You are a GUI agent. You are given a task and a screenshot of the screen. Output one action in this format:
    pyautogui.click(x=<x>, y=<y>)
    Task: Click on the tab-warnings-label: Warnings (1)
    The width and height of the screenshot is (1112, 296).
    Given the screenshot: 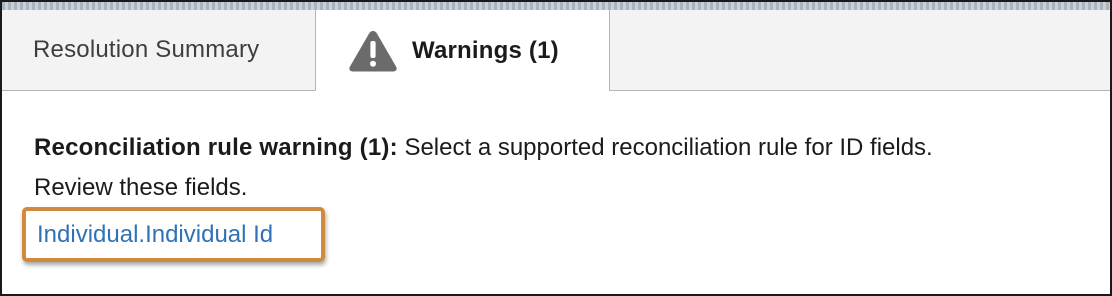 What is the action you would take?
    pyautogui.click(x=485, y=50)
    